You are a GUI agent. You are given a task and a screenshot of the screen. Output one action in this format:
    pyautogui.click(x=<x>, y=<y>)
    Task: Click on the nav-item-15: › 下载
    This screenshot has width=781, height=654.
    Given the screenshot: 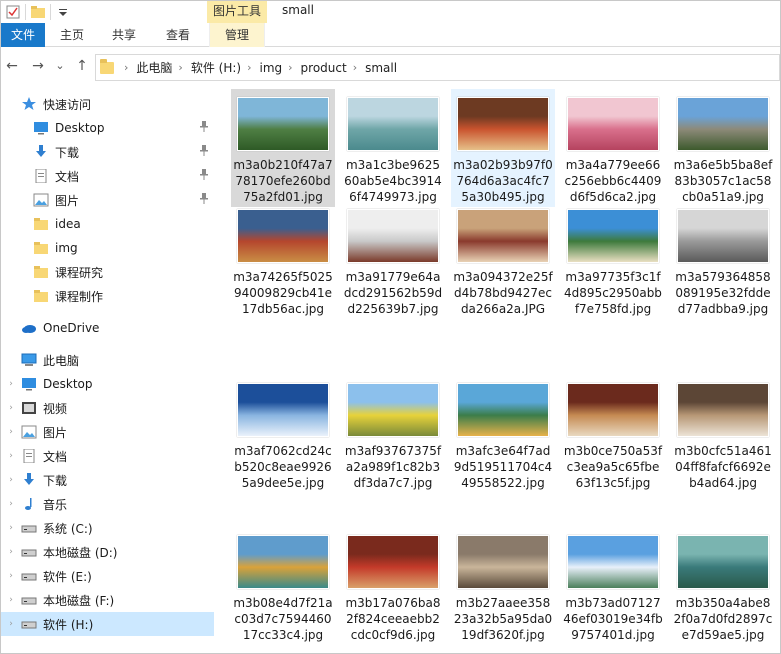 What is the action you would take?
    pyautogui.click(x=107, y=480)
    